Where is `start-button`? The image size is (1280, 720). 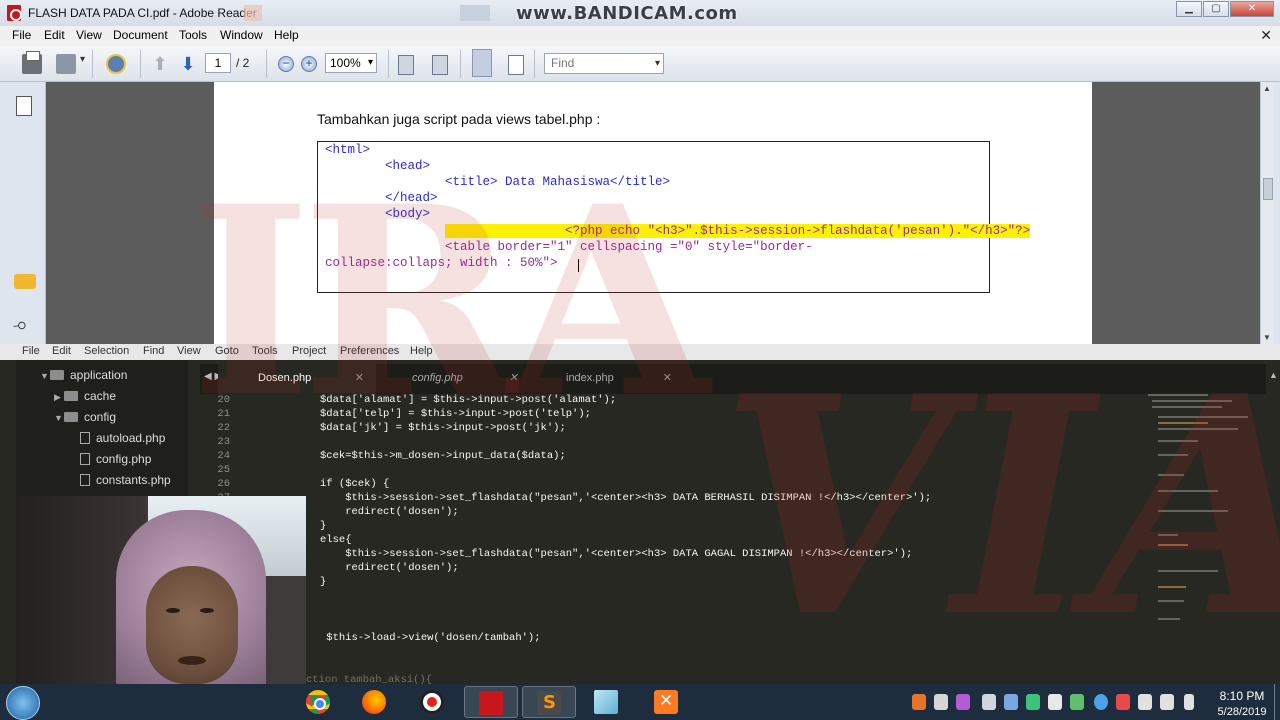
start-button is located at coordinates (23, 703).